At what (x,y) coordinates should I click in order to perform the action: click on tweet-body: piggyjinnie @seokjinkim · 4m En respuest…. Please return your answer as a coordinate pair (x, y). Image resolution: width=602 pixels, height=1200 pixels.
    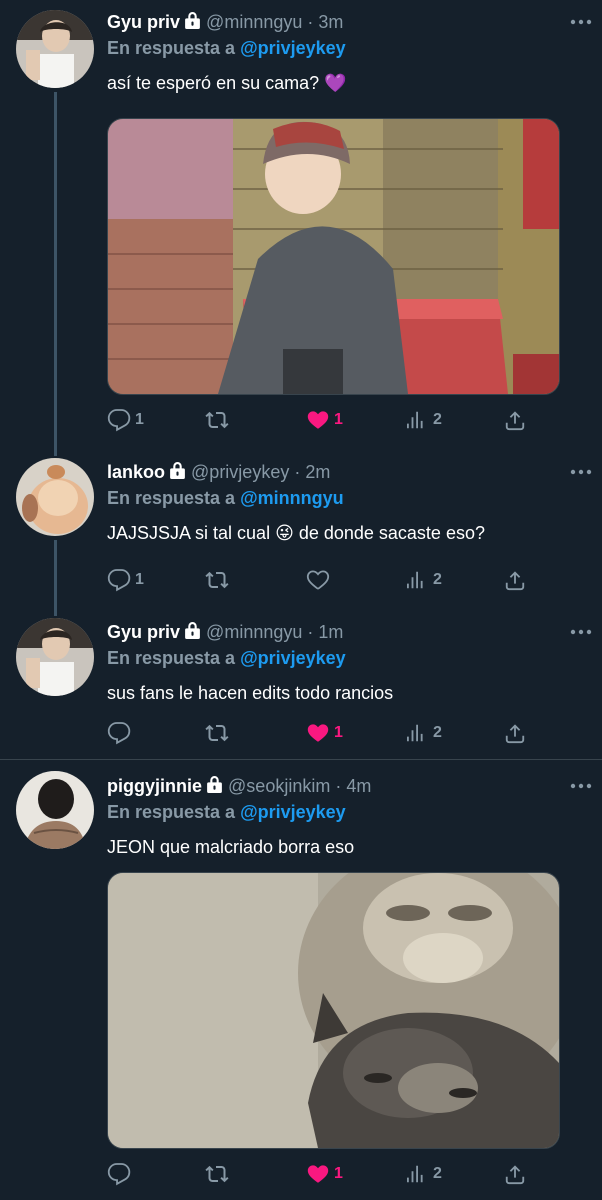
    Looking at the image, I should click on (347, 817).